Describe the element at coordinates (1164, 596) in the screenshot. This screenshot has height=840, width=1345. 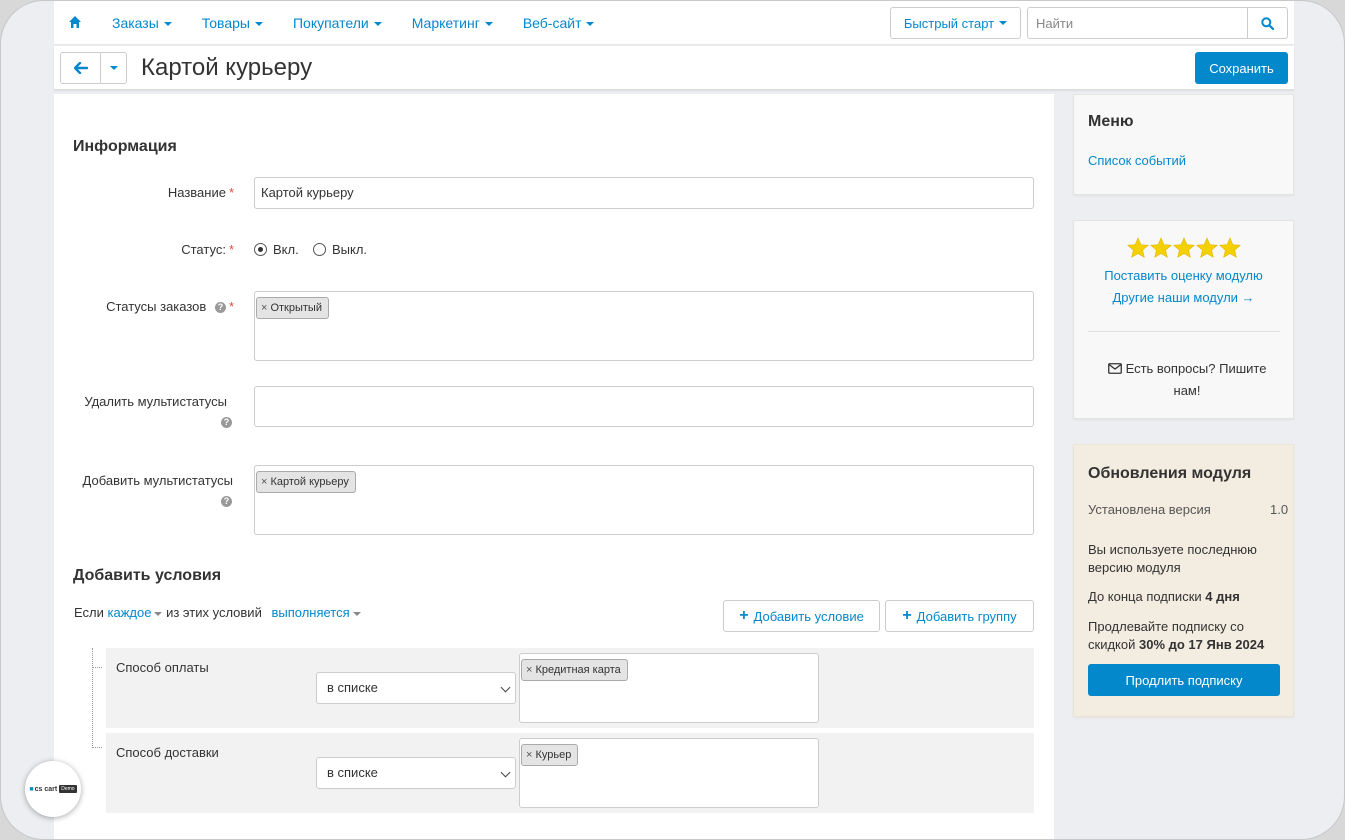
I see `subscription-end-text: До конца подписки 4 дня` at that location.